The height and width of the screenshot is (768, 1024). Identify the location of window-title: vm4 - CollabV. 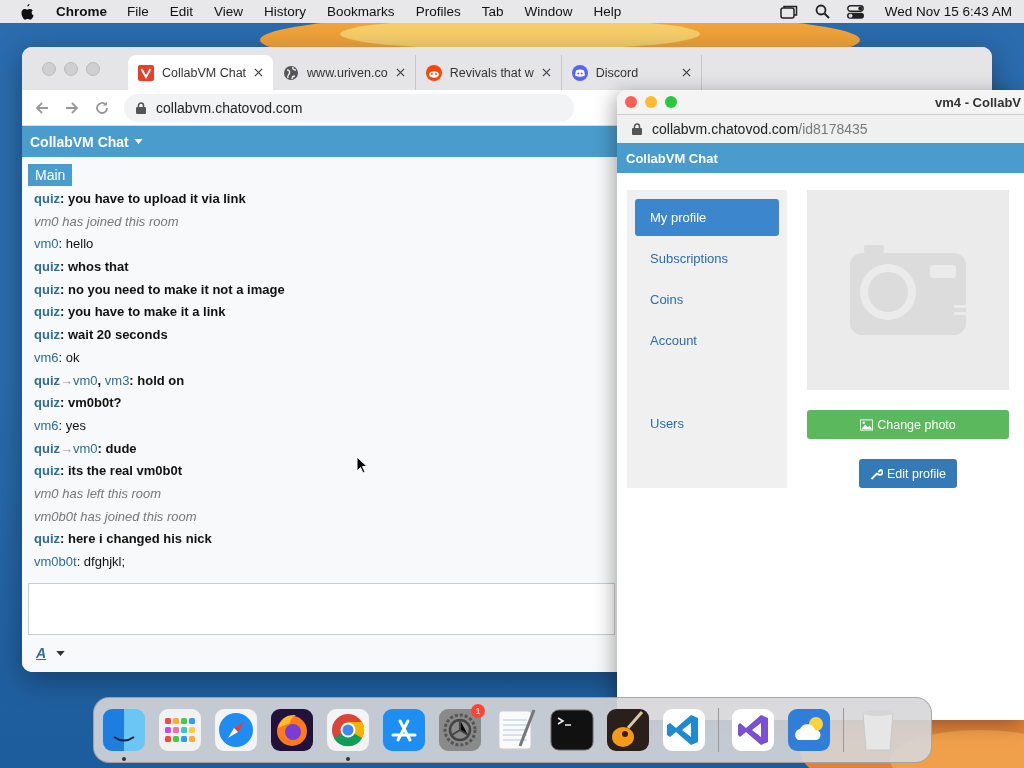
(978, 102).